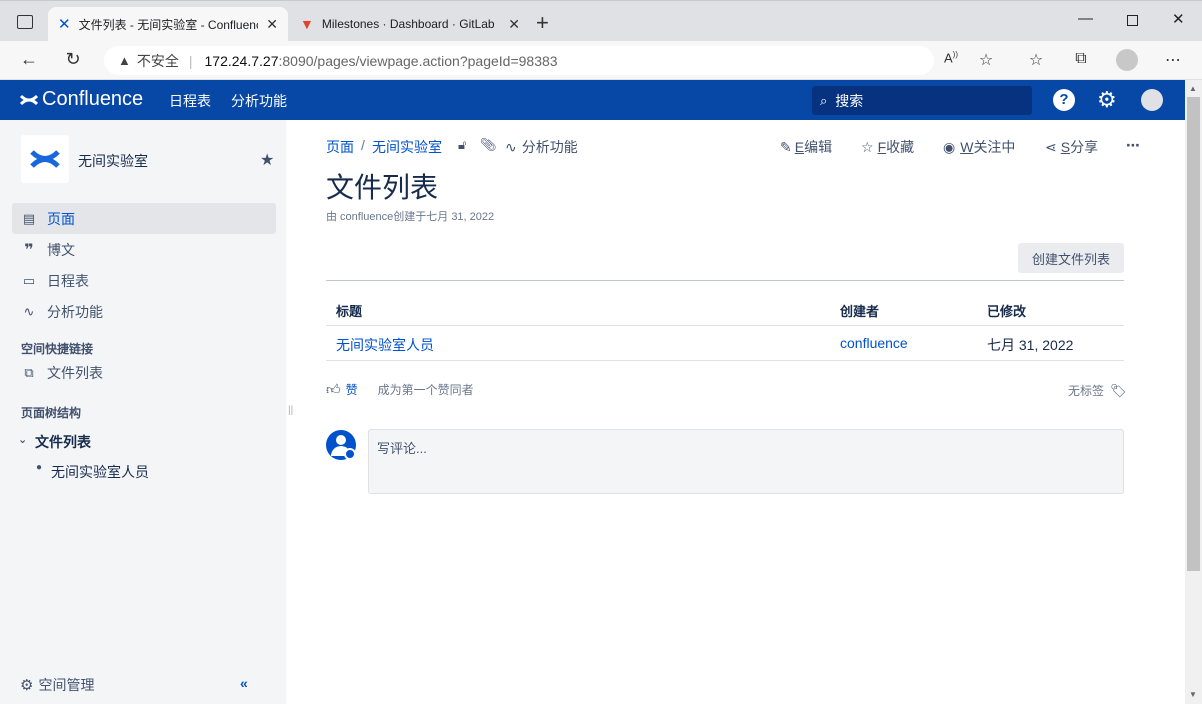  I want to click on sidebar-item-label: 日程表, so click(68, 280).